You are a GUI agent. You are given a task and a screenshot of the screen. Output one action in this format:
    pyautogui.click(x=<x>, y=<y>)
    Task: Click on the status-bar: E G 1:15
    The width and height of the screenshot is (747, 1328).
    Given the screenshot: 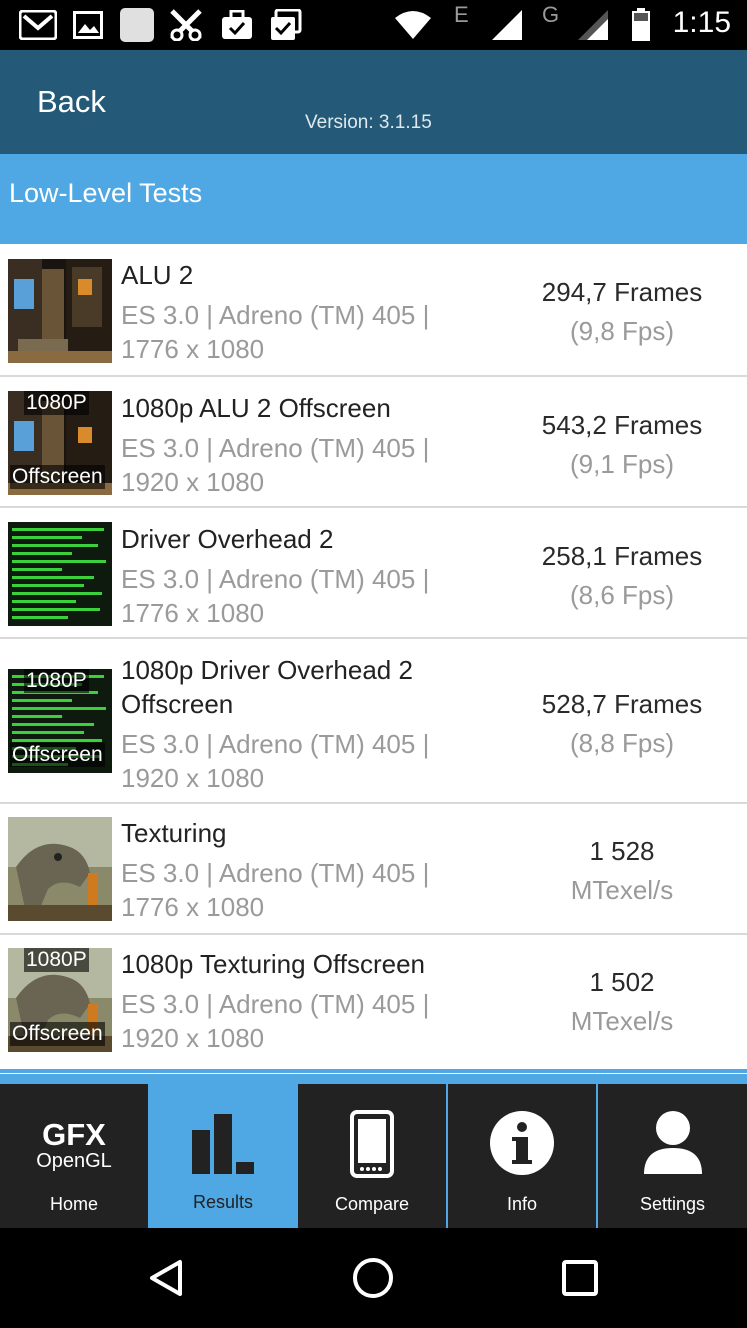 What is the action you would take?
    pyautogui.click(x=373, y=25)
    